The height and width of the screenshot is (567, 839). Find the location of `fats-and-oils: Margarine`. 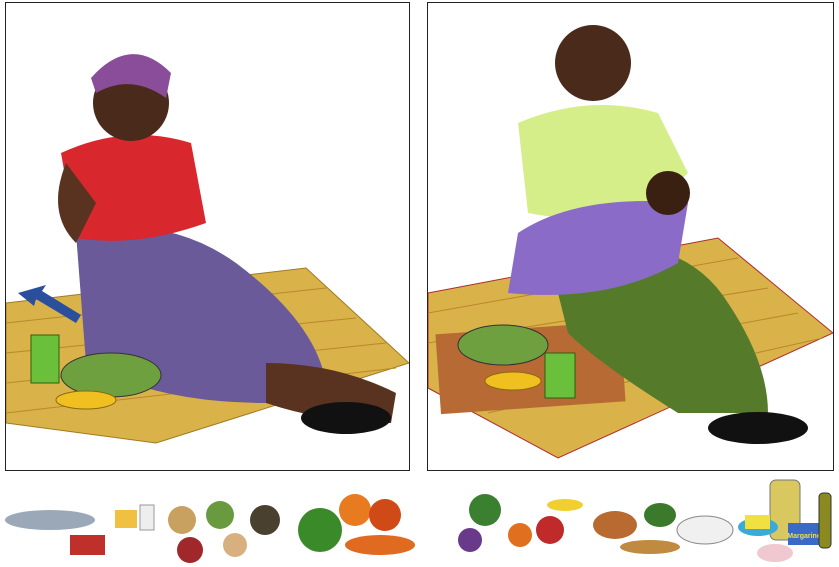

fats-and-oils: Margarine is located at coordinates (785, 520).